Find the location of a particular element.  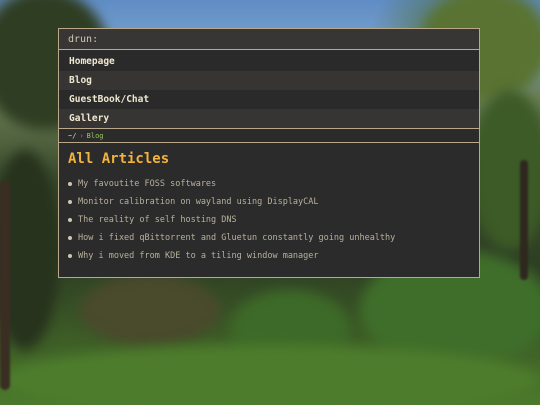

launcher-entry-guestbook: GuestBook/Chat is located at coordinates (269, 99).